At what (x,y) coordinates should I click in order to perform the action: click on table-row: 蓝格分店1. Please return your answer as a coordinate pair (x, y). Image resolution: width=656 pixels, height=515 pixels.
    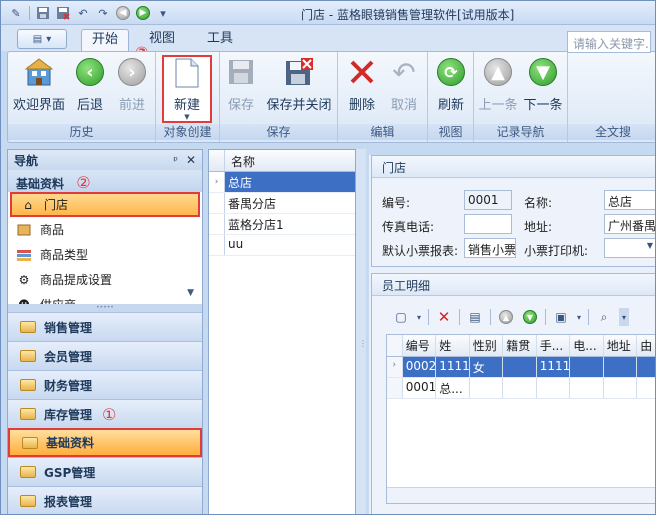
    Looking at the image, I should click on (282, 224).